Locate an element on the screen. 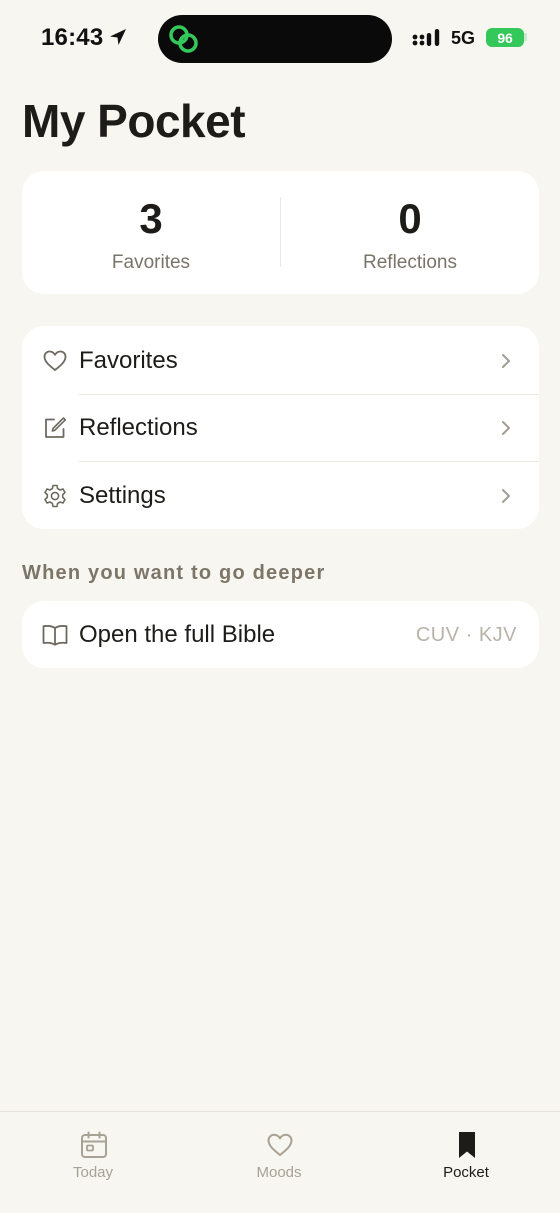 This screenshot has height=1213, width=560. tab-today: Today is located at coordinates (93, 1162).